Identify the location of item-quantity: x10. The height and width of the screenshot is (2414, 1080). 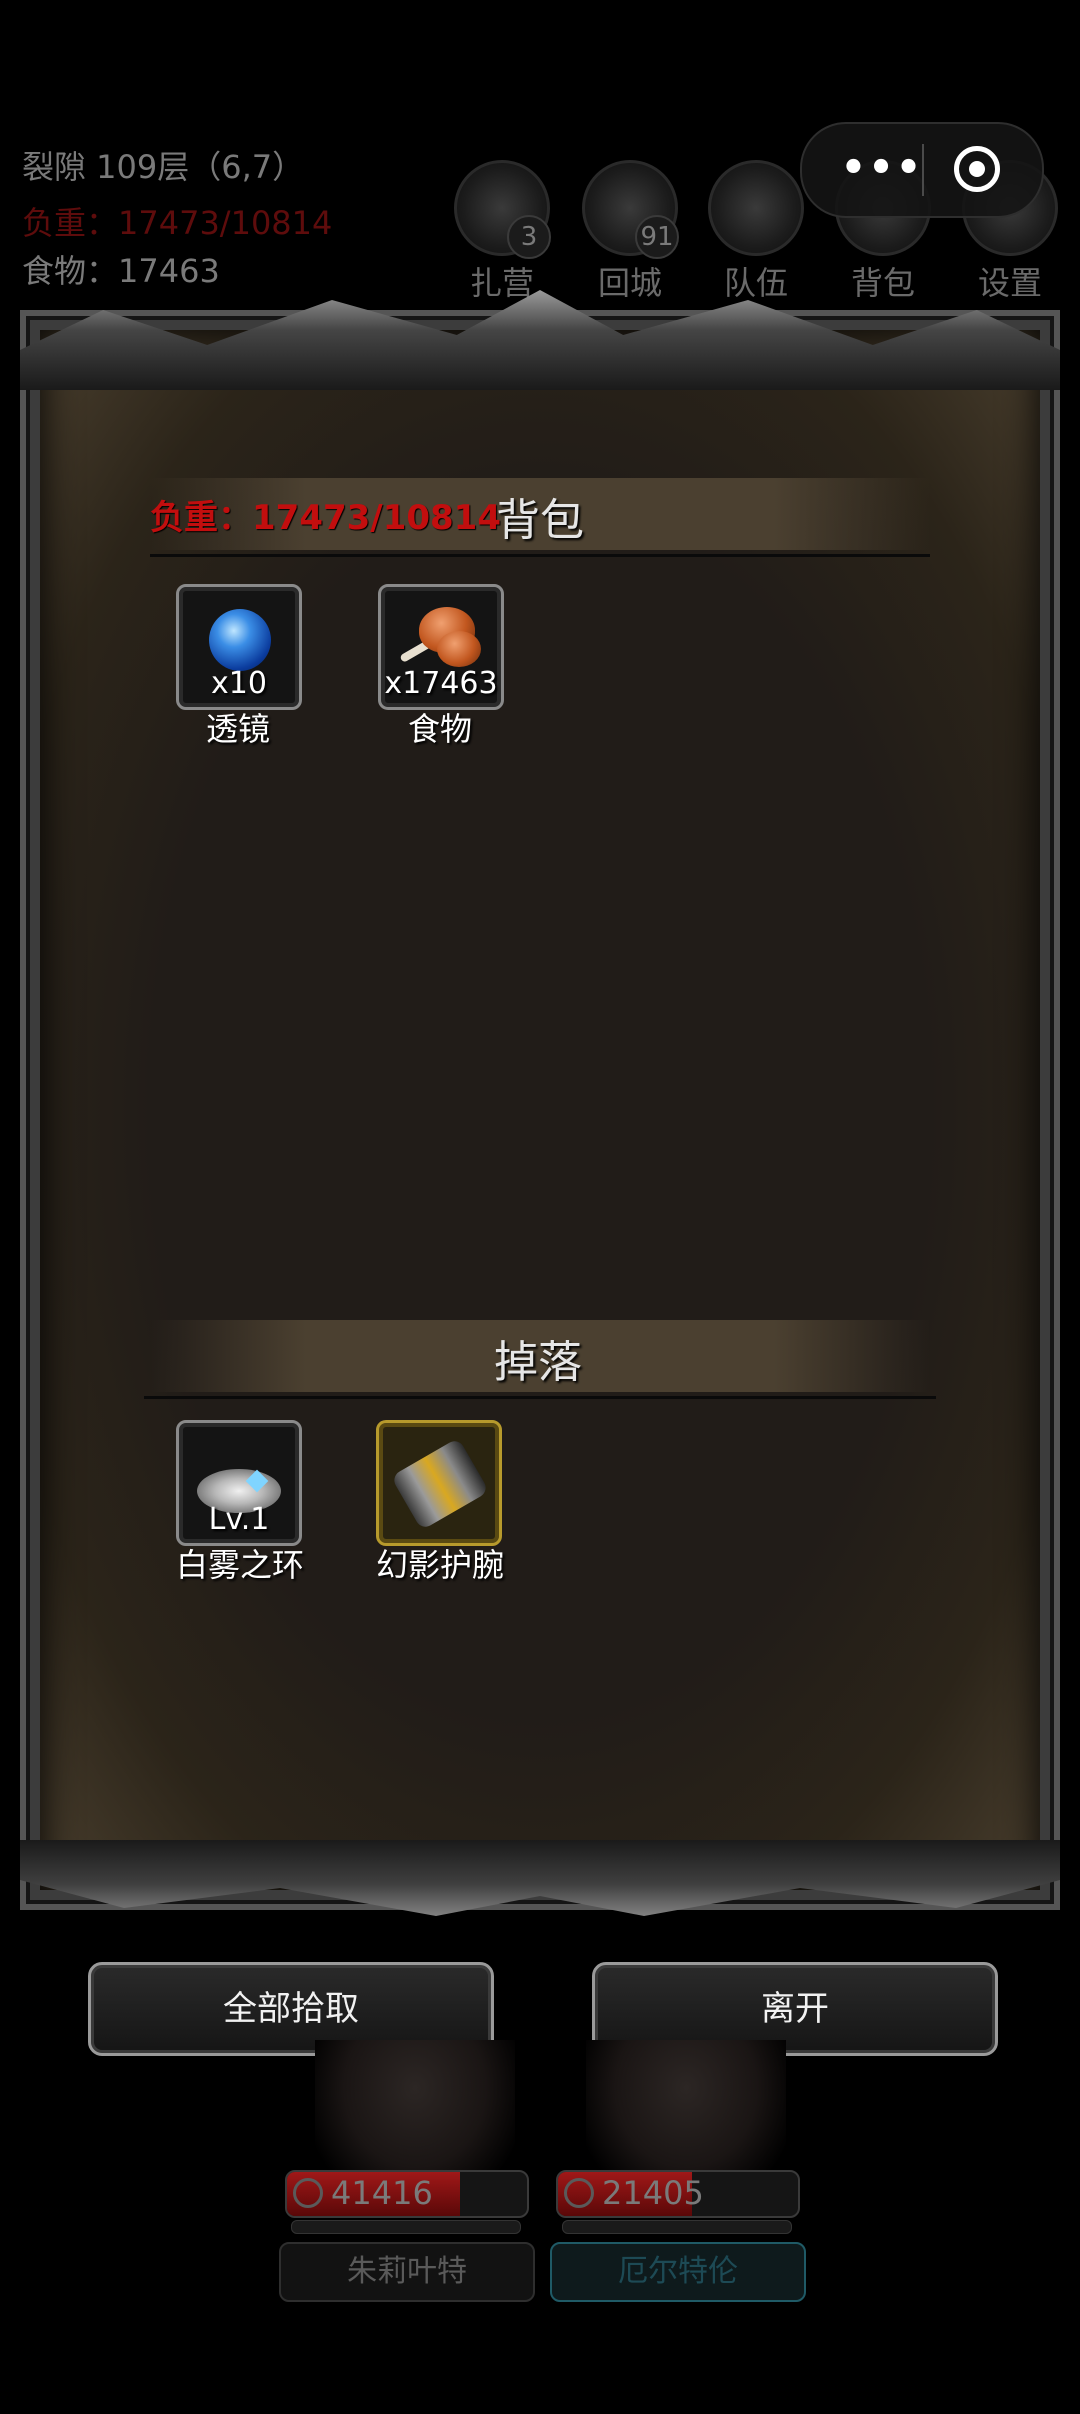
(239, 683).